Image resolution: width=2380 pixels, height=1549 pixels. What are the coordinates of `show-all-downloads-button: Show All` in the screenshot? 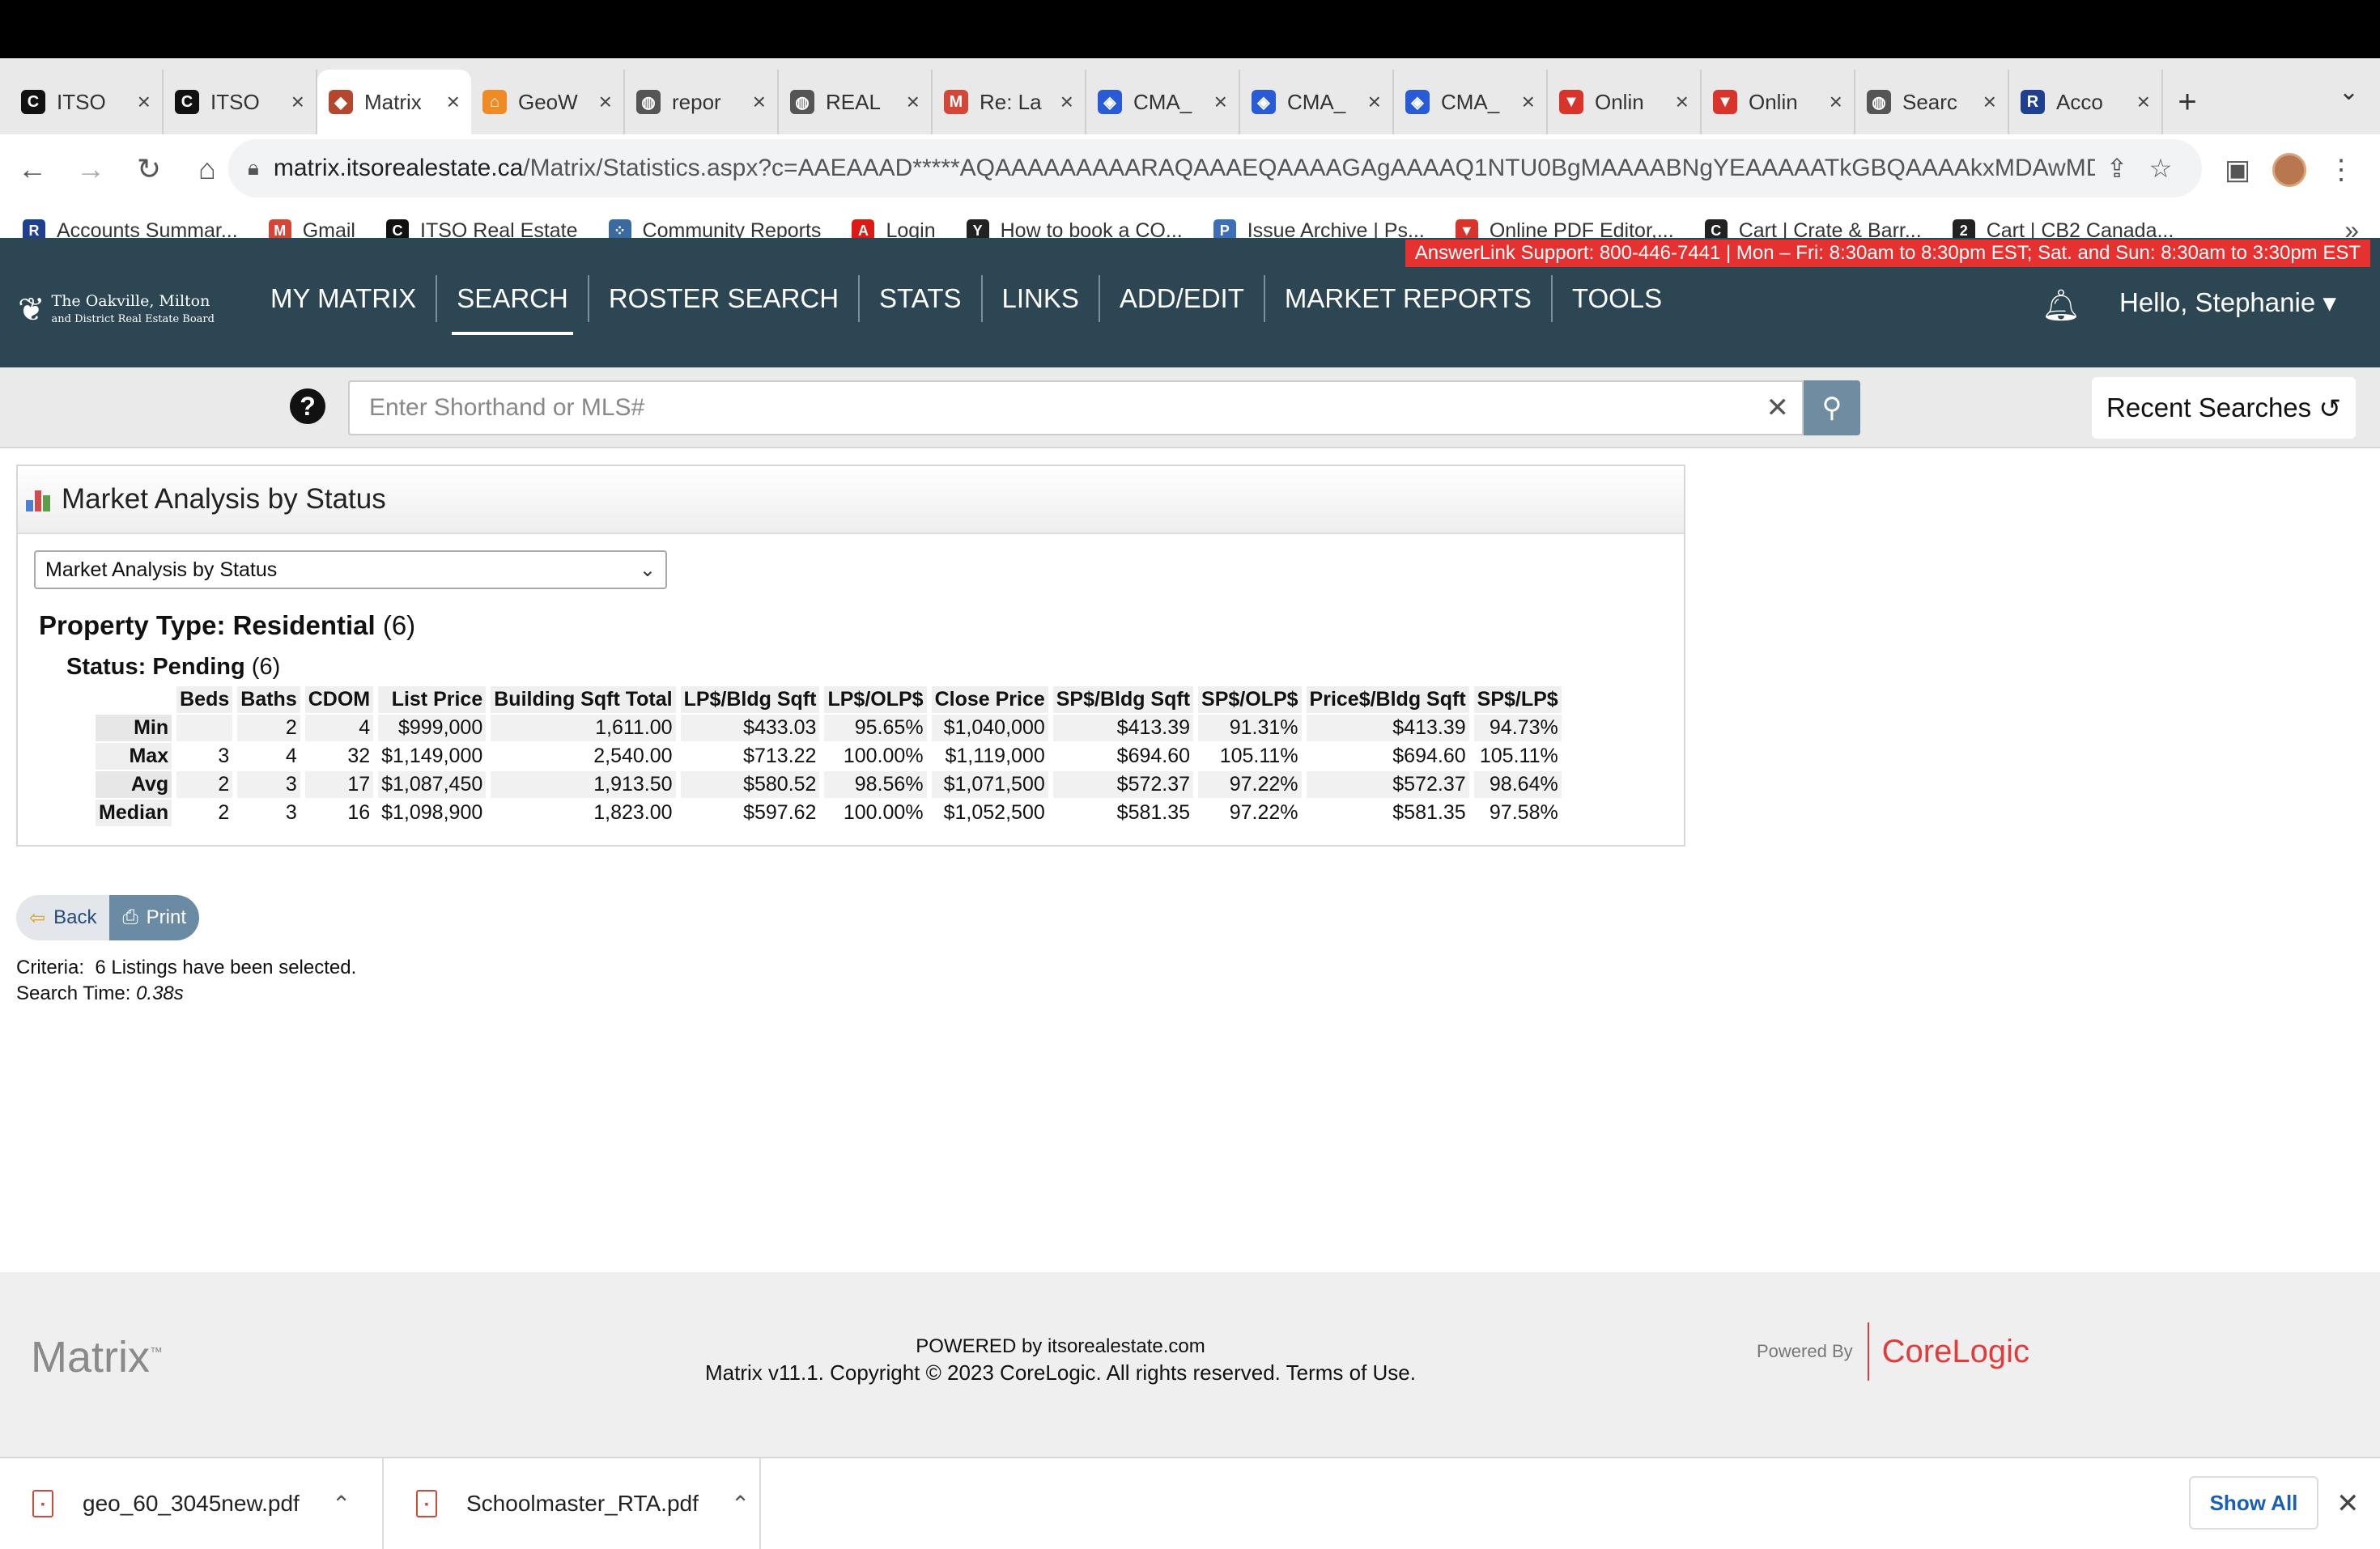 It's located at (2253, 1503).